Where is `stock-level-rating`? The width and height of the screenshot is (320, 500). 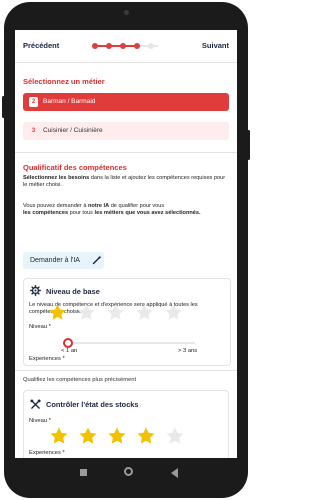
stock-level-rating is located at coordinates (121, 436).